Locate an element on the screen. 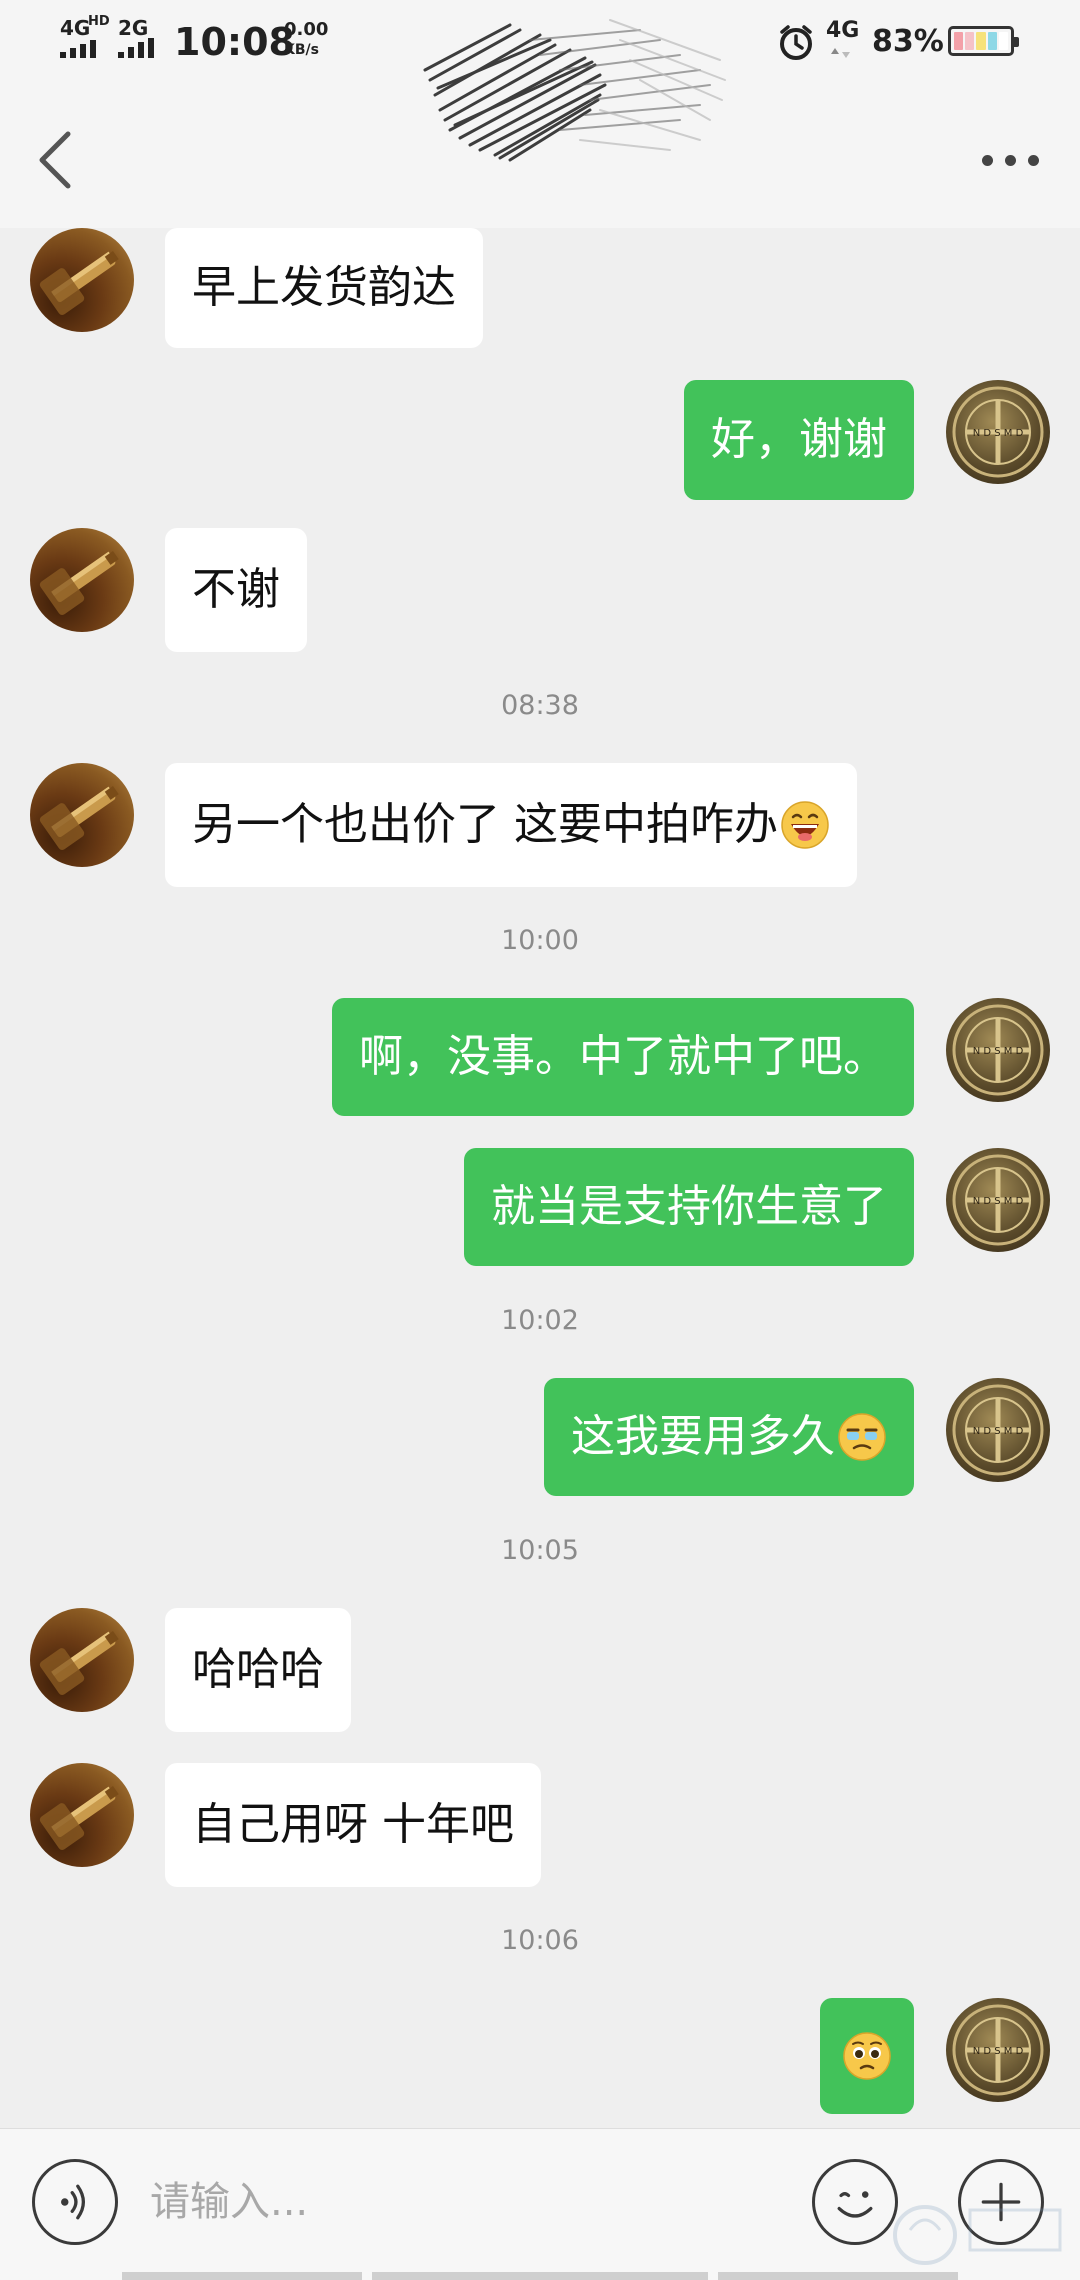 Image resolution: width=1080 pixels, height=2280 pixels. back-button is located at coordinates (55, 160).